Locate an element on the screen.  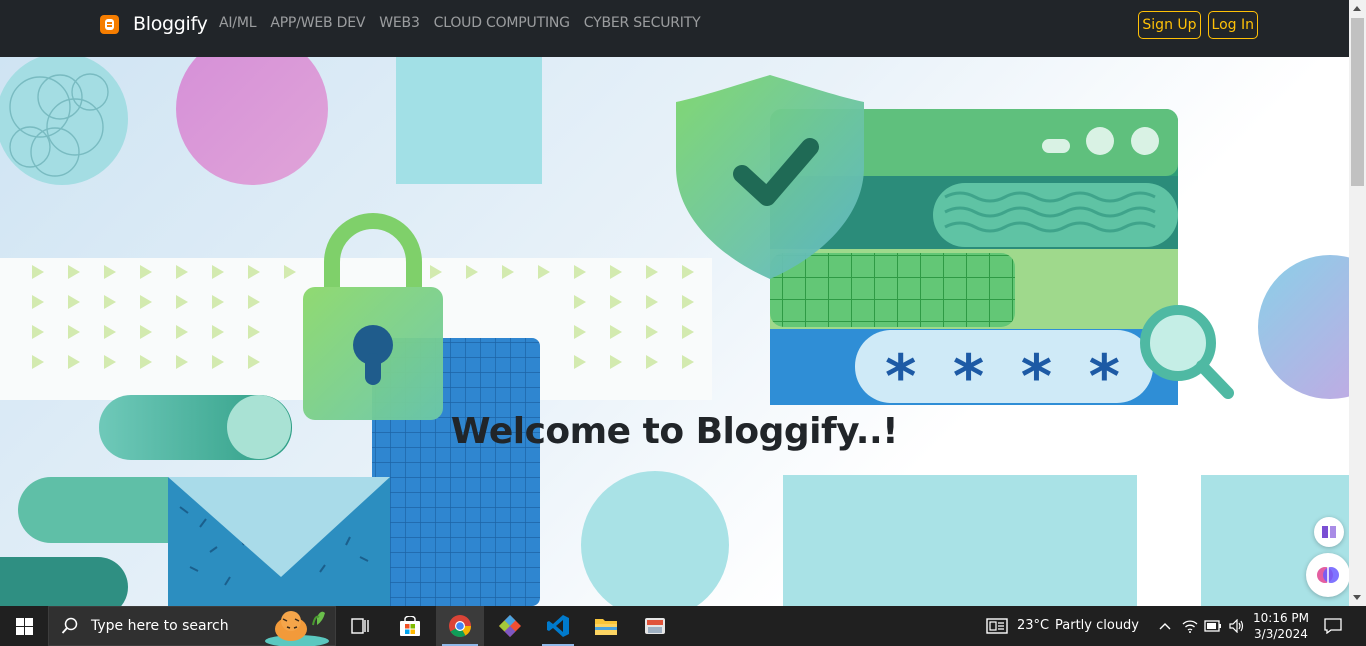
brand: Bloggify is located at coordinates (154, 24).